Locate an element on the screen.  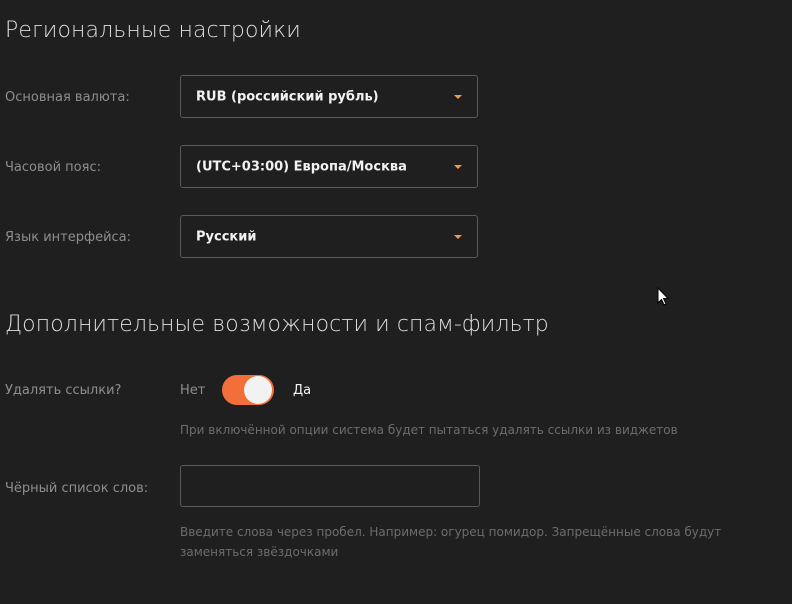
timezone-select-value: (UTC+03:00) Европа/Москва is located at coordinates (301, 166).